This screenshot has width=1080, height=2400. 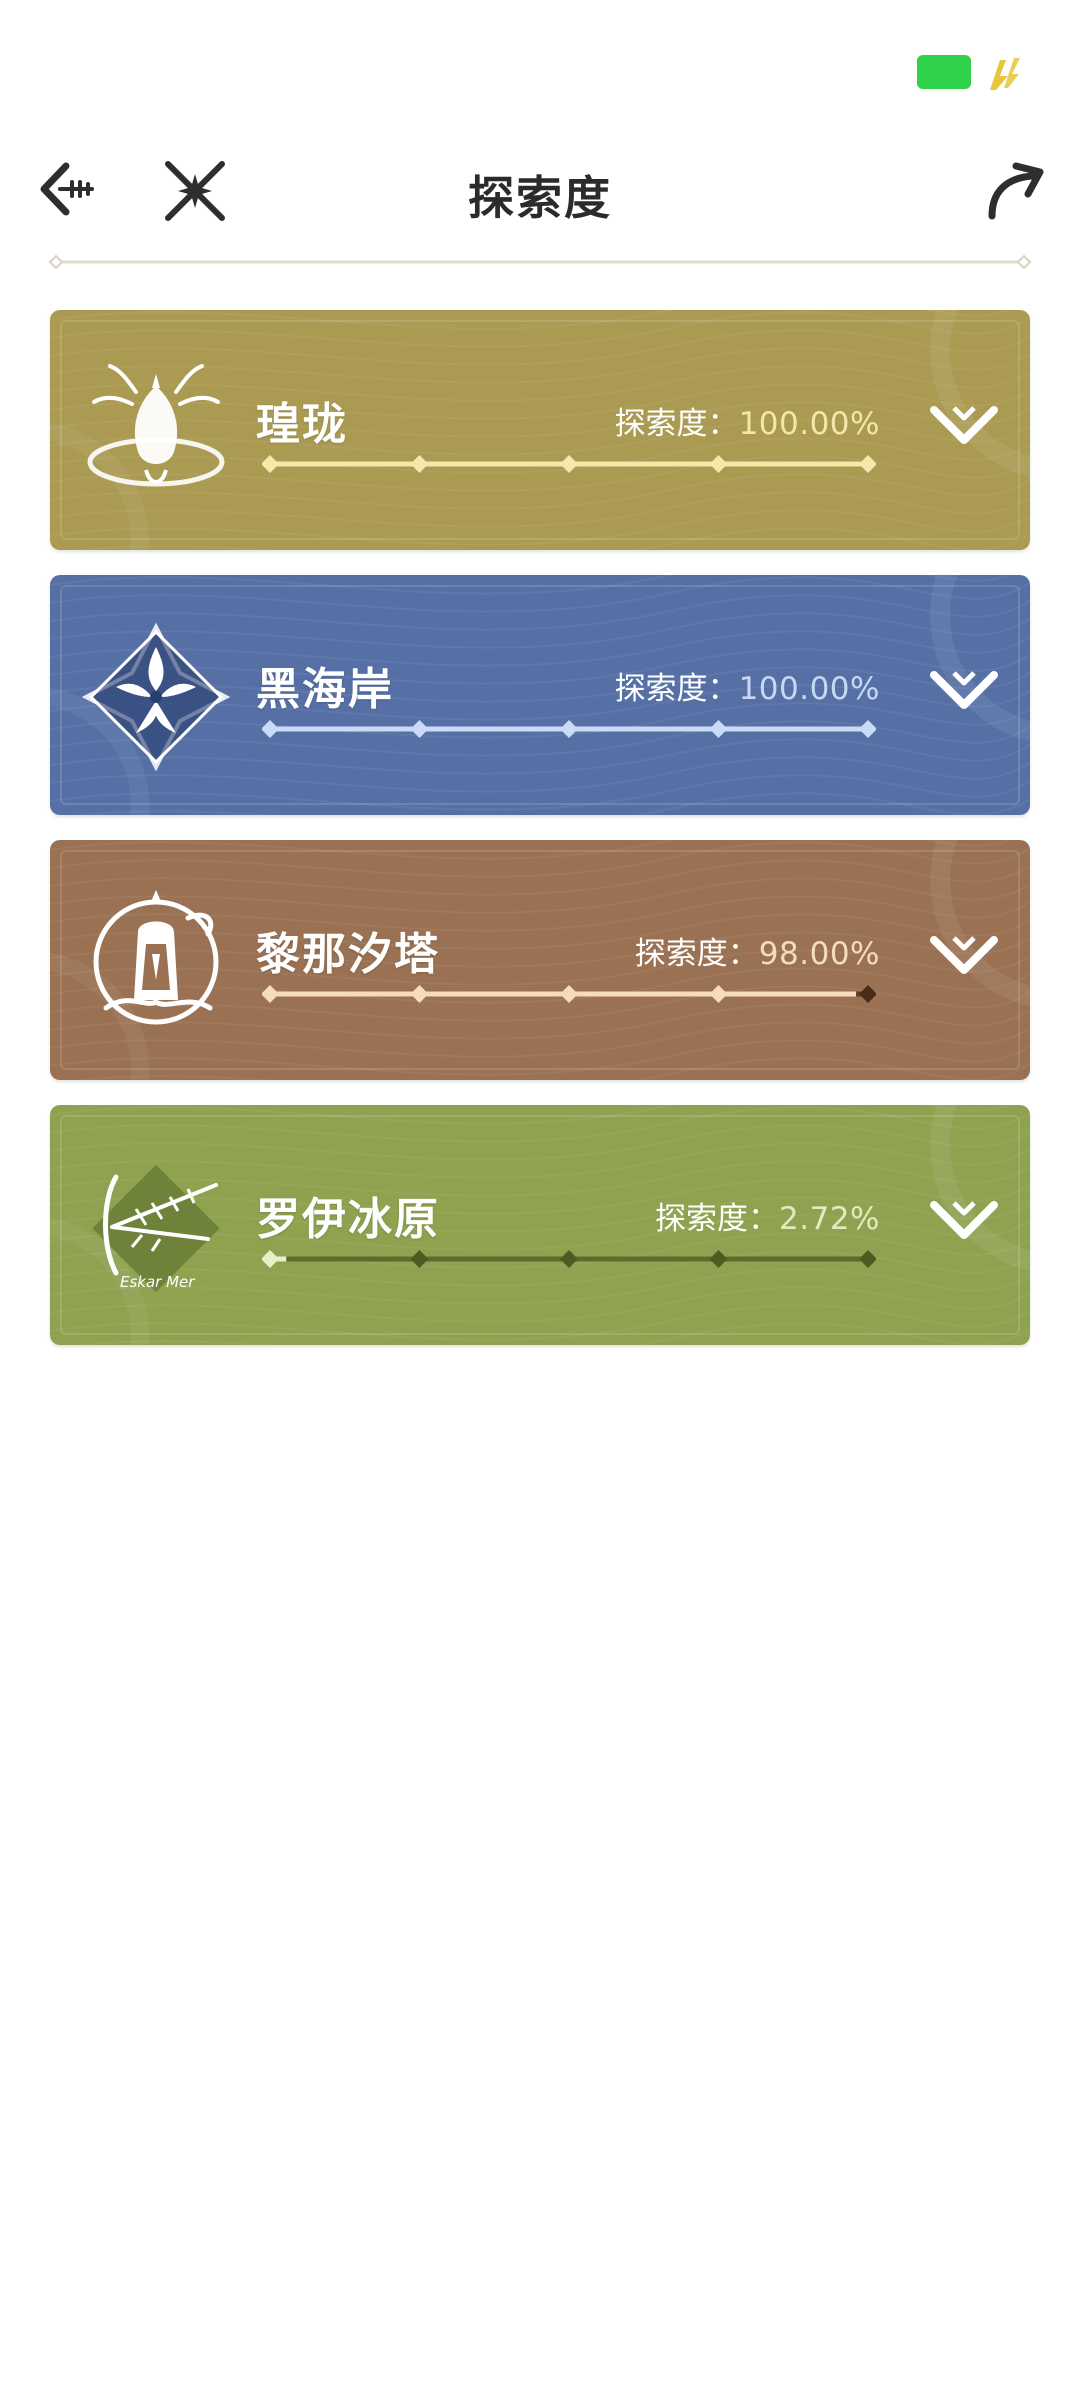 I want to click on region-name: 罗伊冰原, so click(x=348, y=1219).